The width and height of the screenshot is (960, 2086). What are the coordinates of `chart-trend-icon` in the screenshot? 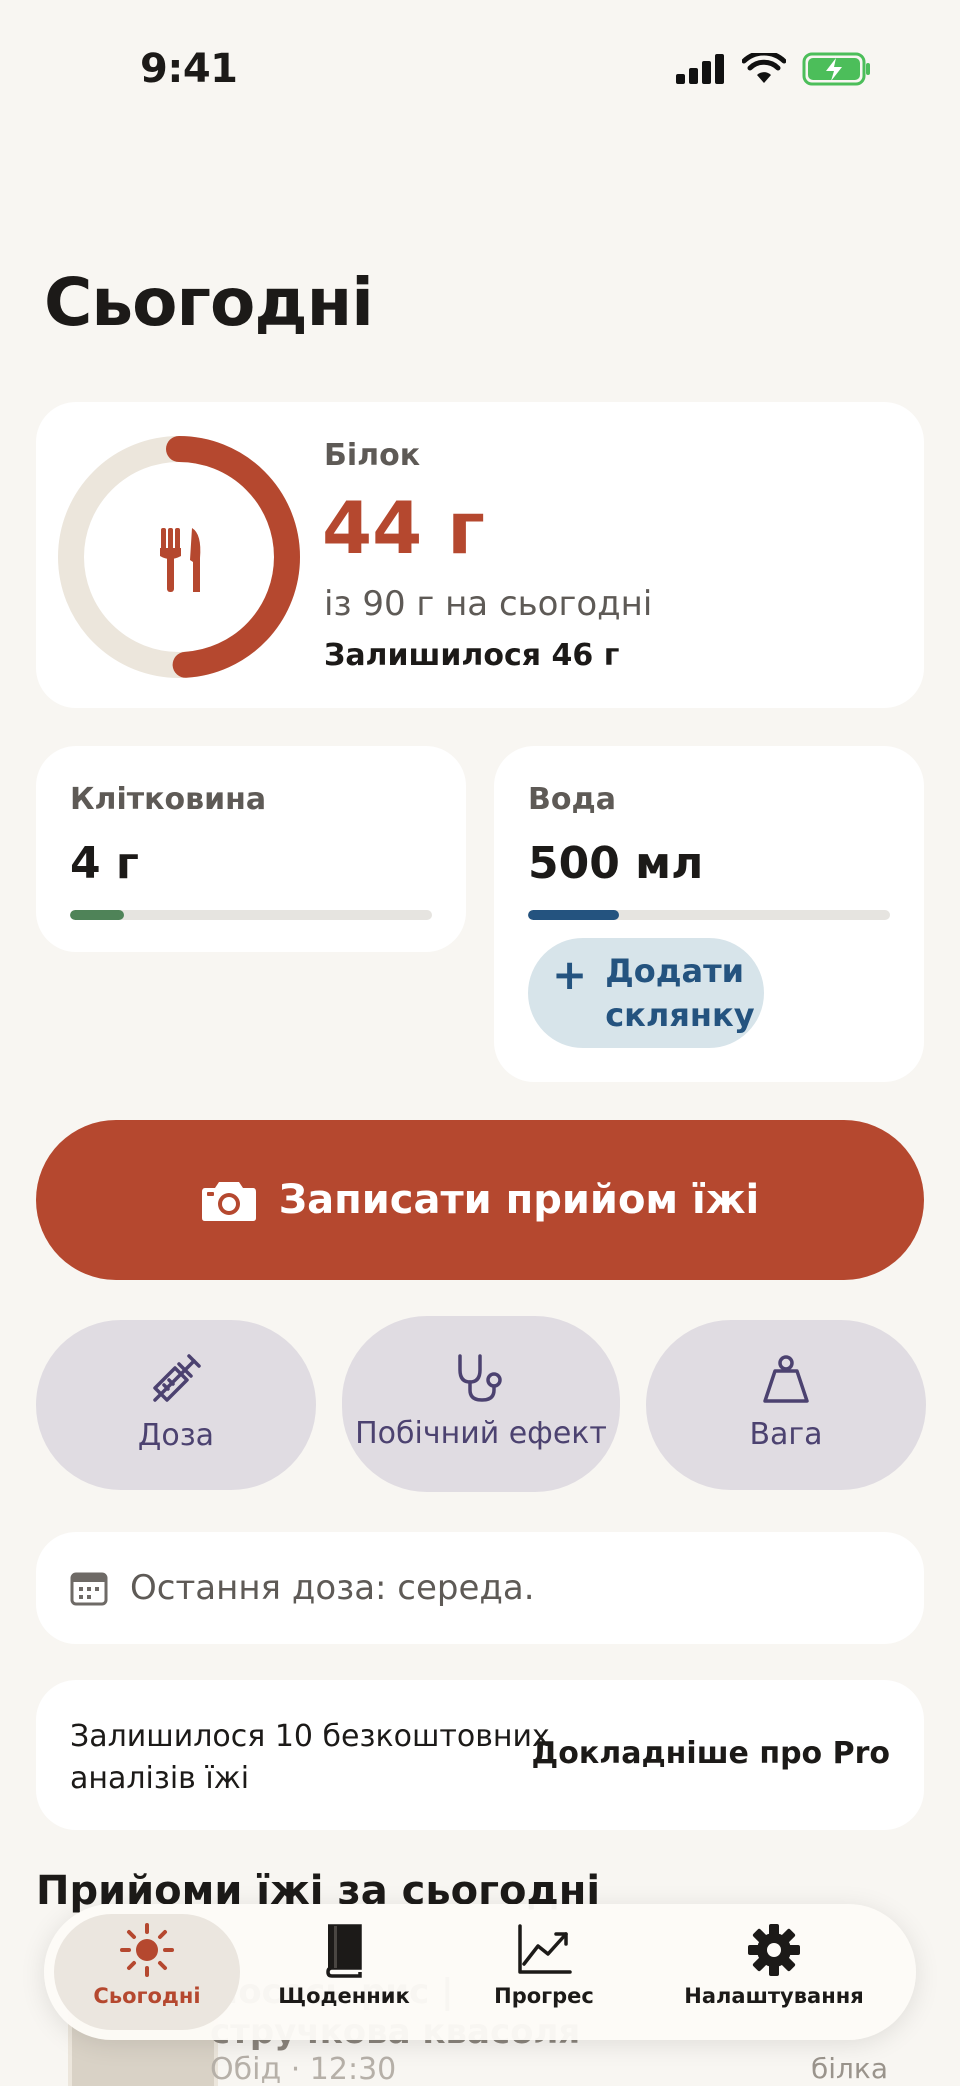 It's located at (545, 1949).